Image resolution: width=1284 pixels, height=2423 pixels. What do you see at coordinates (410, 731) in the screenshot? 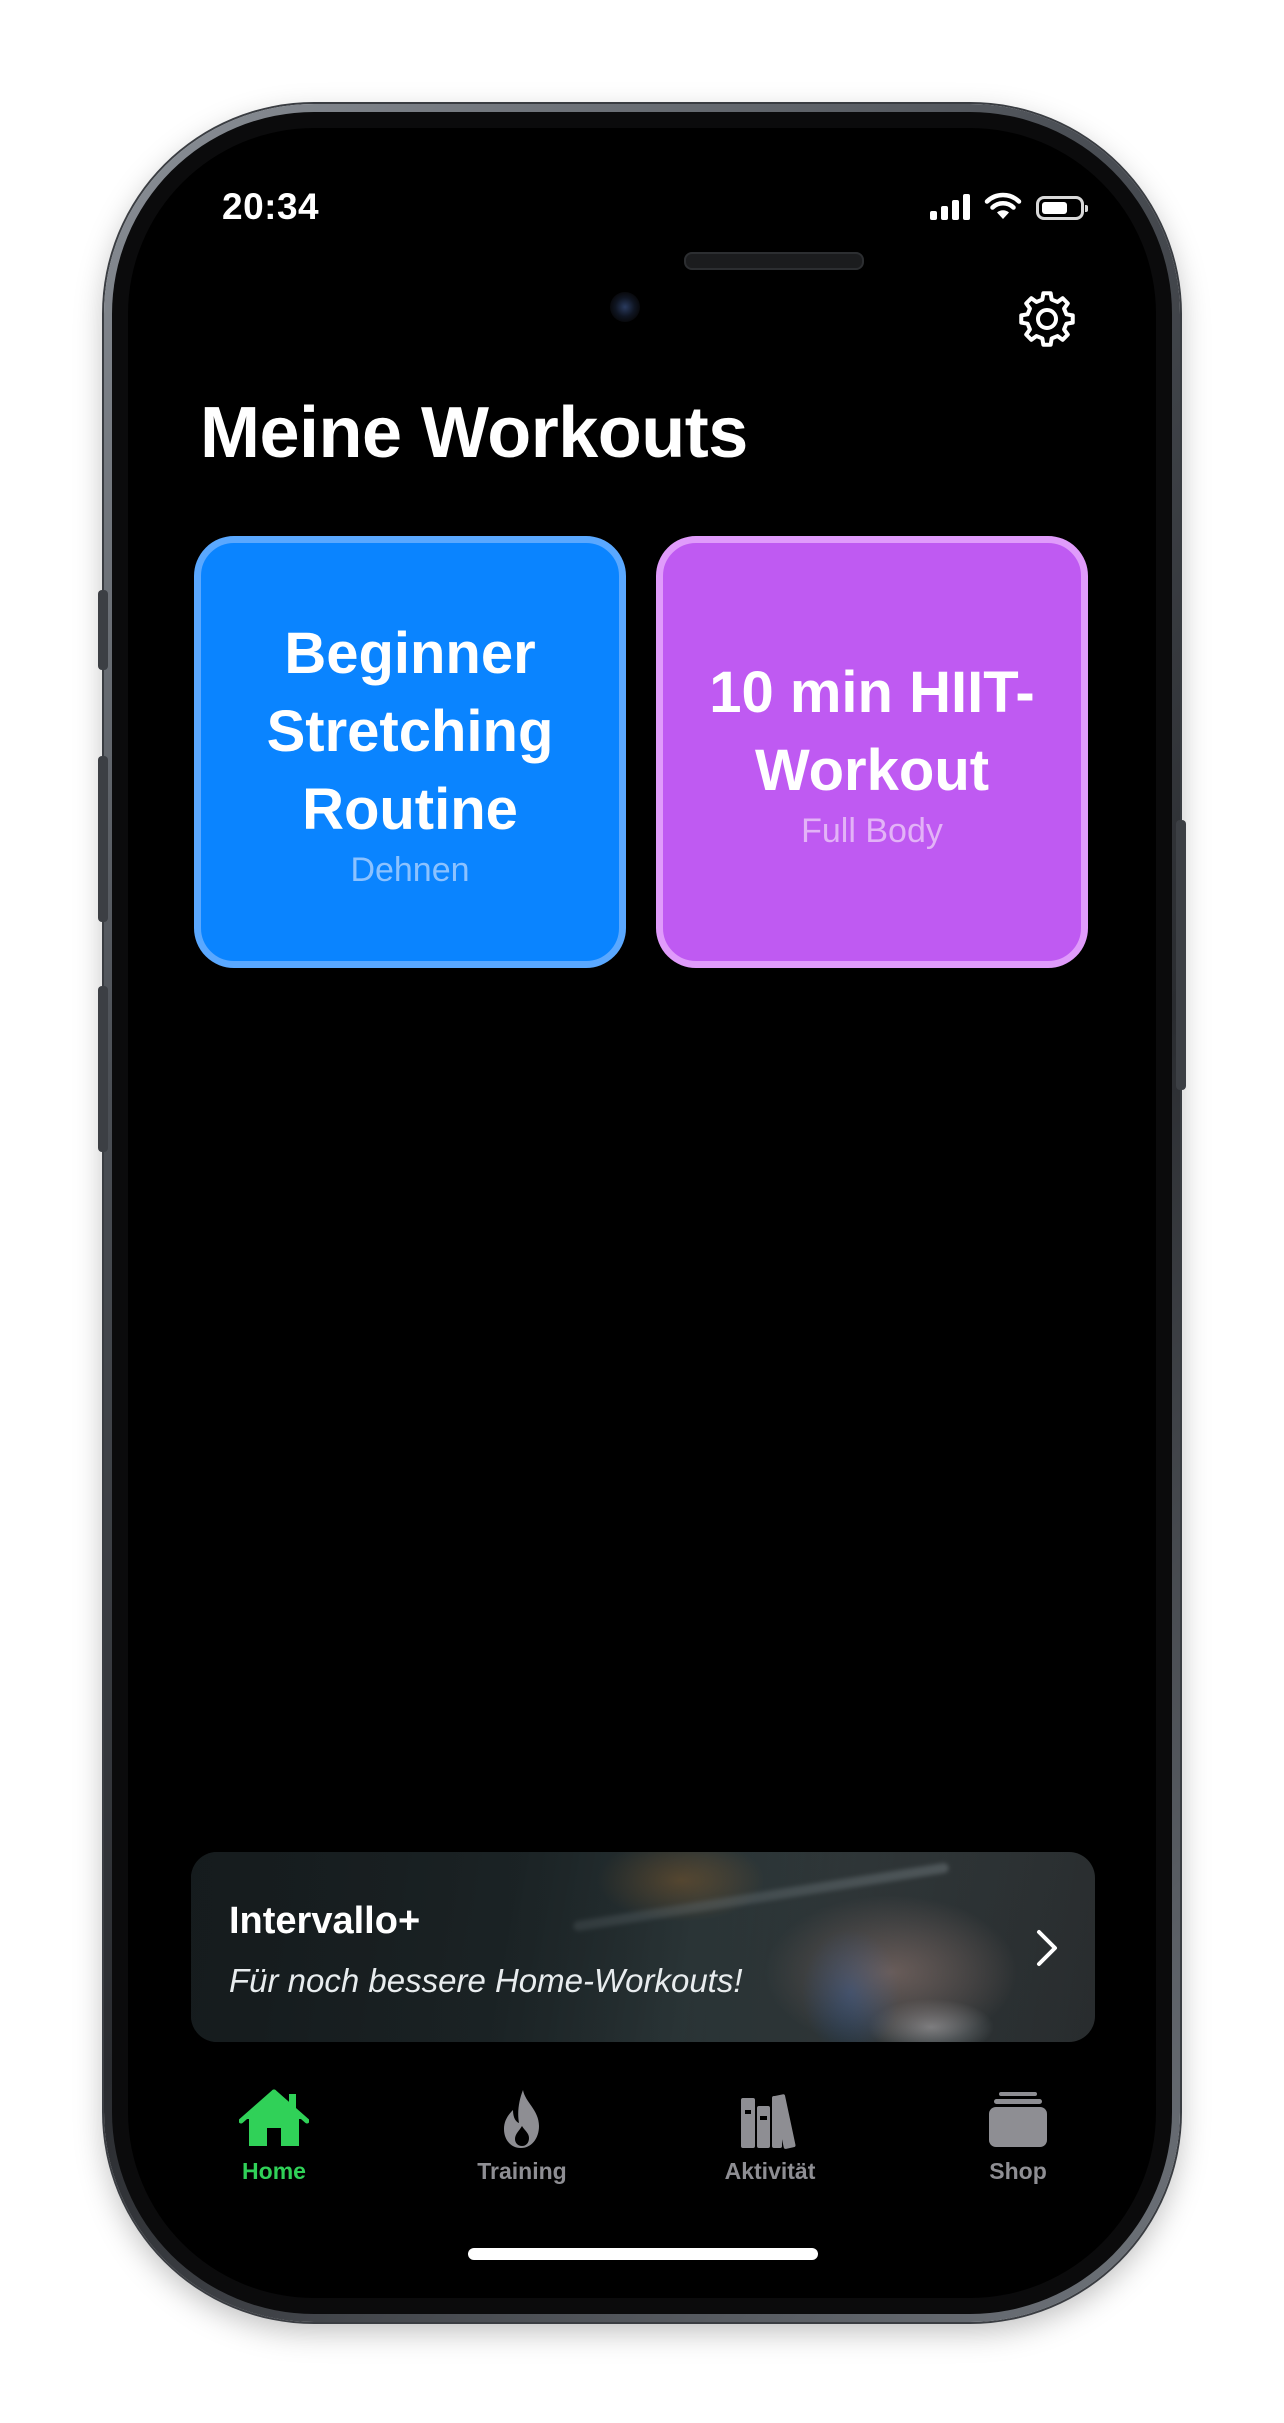
I see `workout-title: Beginner Stretching Routine` at bounding box center [410, 731].